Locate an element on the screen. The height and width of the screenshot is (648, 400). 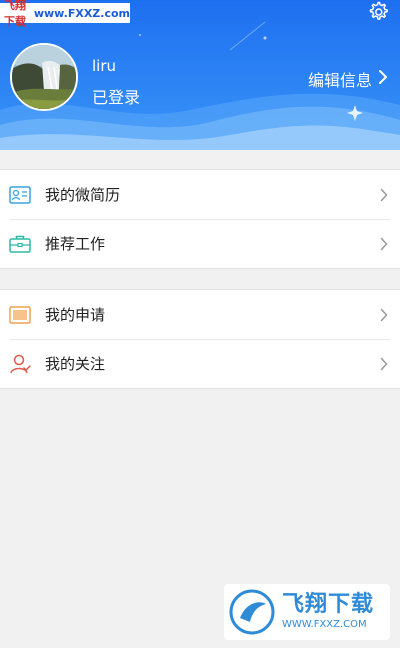
follow-user-icon is located at coordinates (20, 364).